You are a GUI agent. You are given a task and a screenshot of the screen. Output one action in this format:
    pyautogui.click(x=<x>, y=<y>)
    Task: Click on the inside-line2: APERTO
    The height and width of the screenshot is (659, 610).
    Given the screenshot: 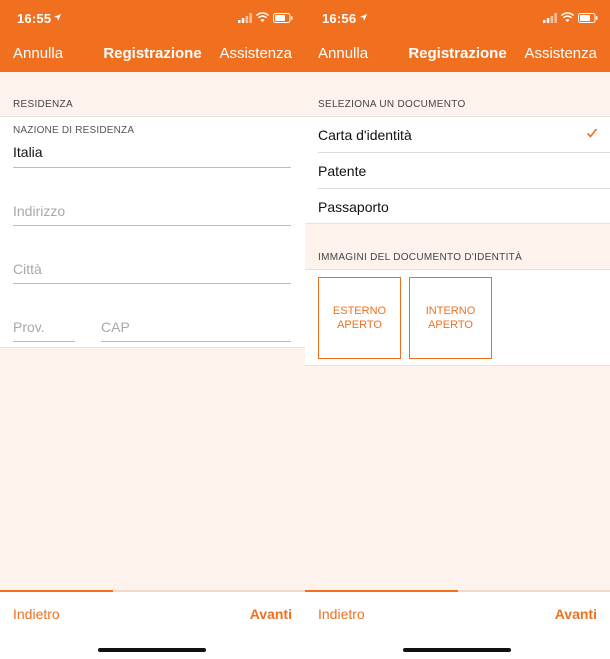 What is the action you would take?
    pyautogui.click(x=450, y=325)
    